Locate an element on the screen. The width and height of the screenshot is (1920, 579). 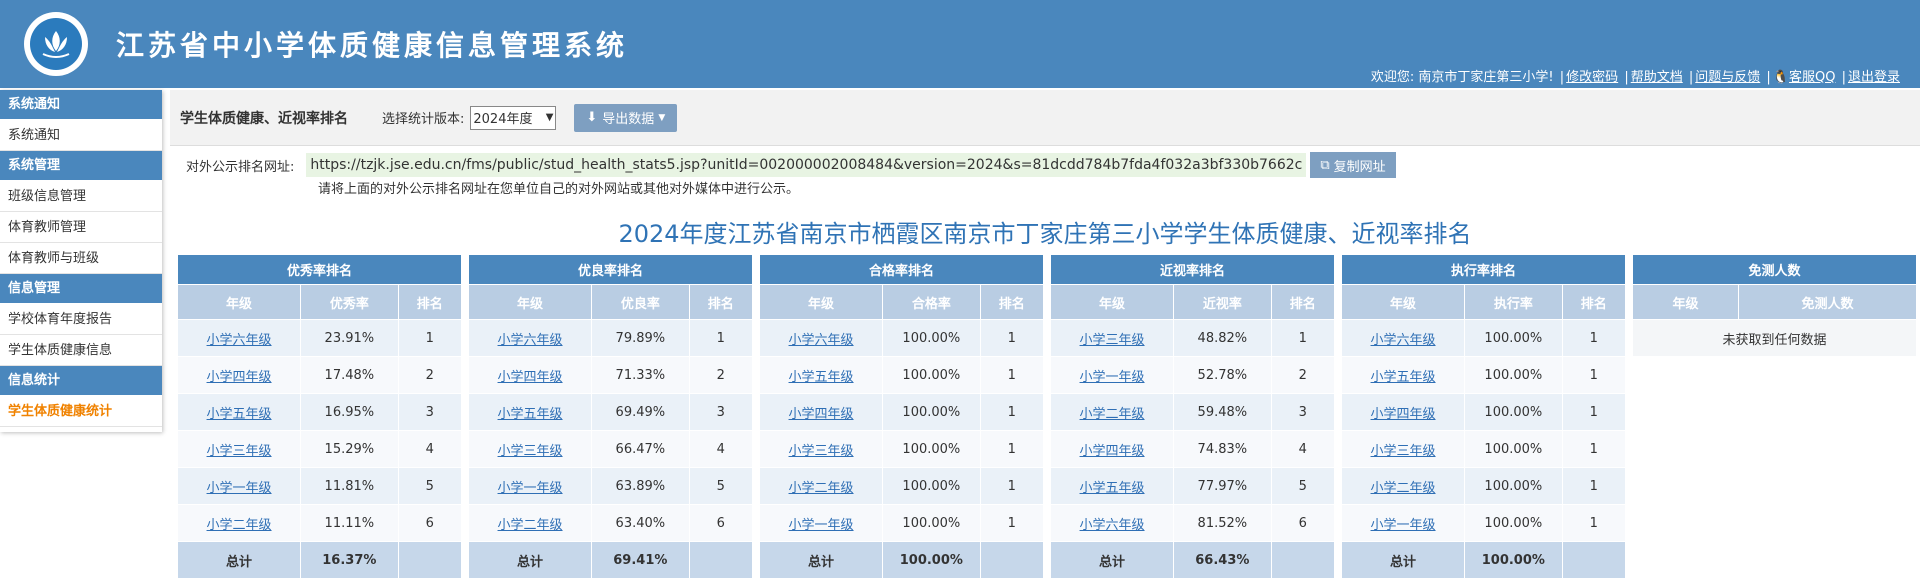
column-header: 免测人数 is located at coordinates (1827, 302).